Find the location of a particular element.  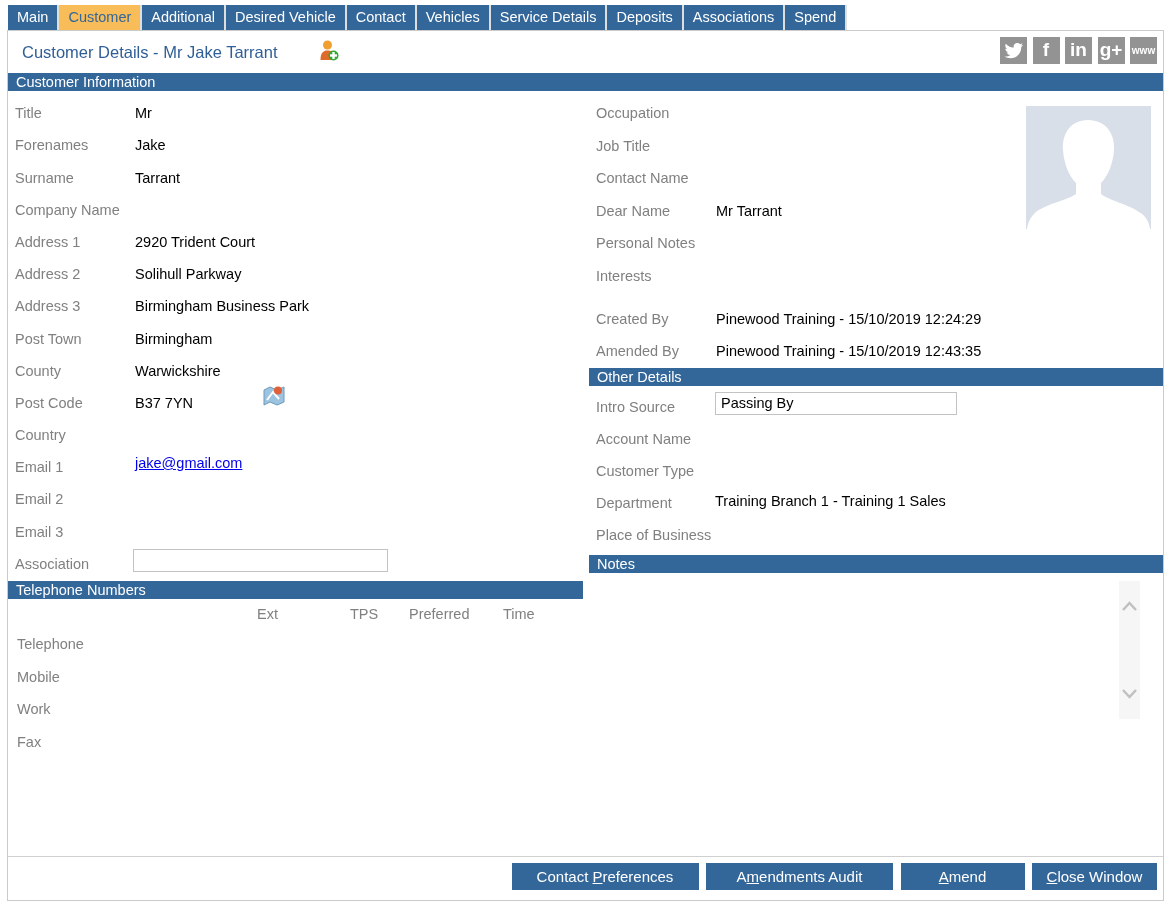

email-link: jake@gmail.com is located at coordinates (189, 463).